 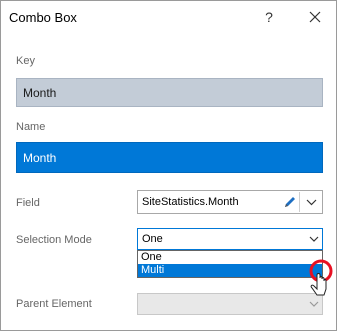 I want to click on selection-mode-dropdown-list: One Multi, so click(x=230, y=264).